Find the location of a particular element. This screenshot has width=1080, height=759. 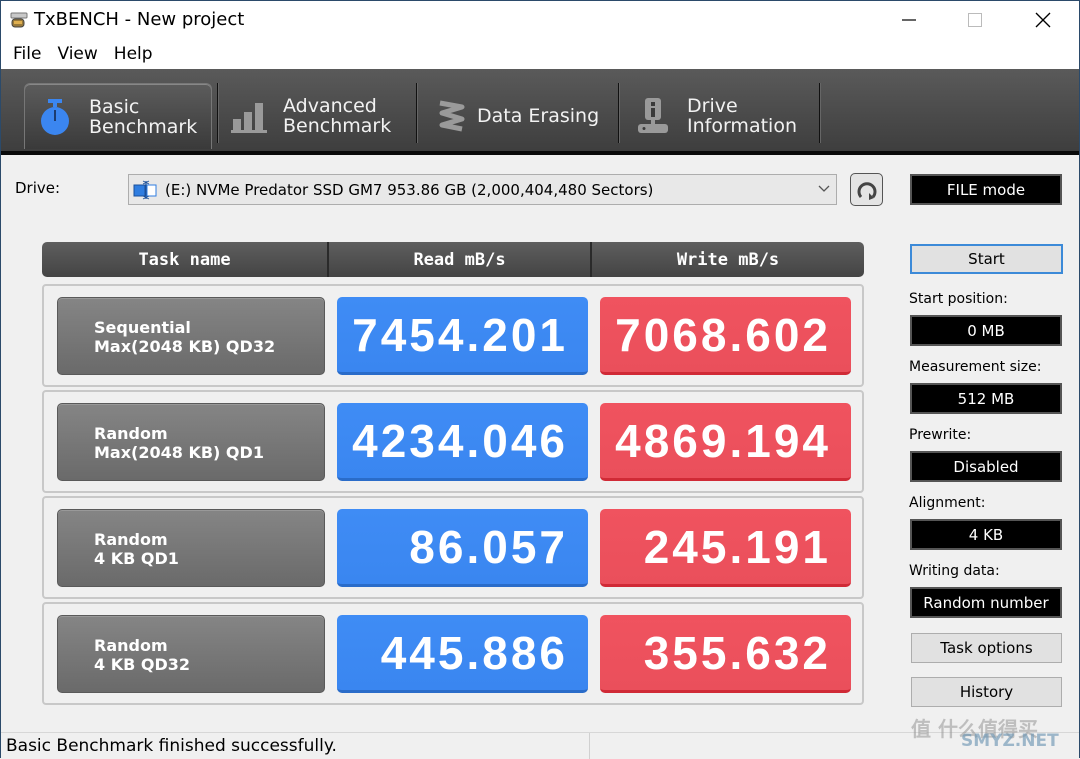

prewrite-label: Prewrite: is located at coordinates (940, 435).